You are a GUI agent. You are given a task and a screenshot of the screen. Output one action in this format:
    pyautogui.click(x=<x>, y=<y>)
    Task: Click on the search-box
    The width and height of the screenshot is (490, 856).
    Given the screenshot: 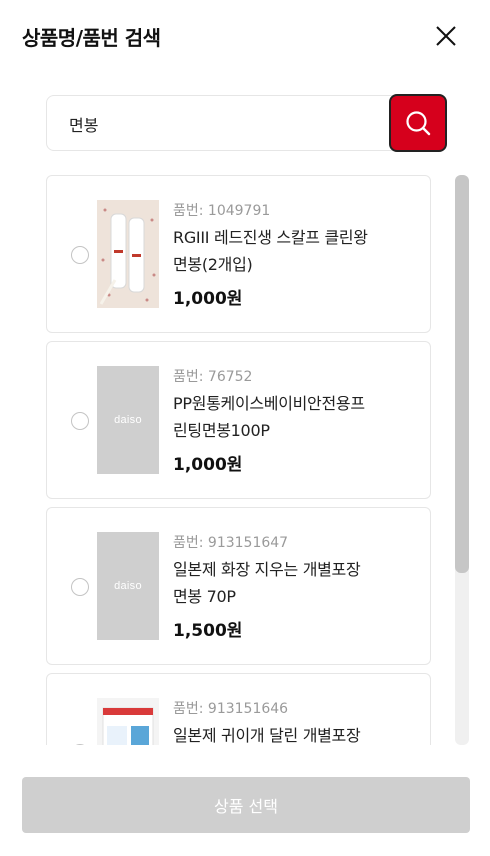 What is the action you would take?
    pyautogui.click(x=246, y=123)
    